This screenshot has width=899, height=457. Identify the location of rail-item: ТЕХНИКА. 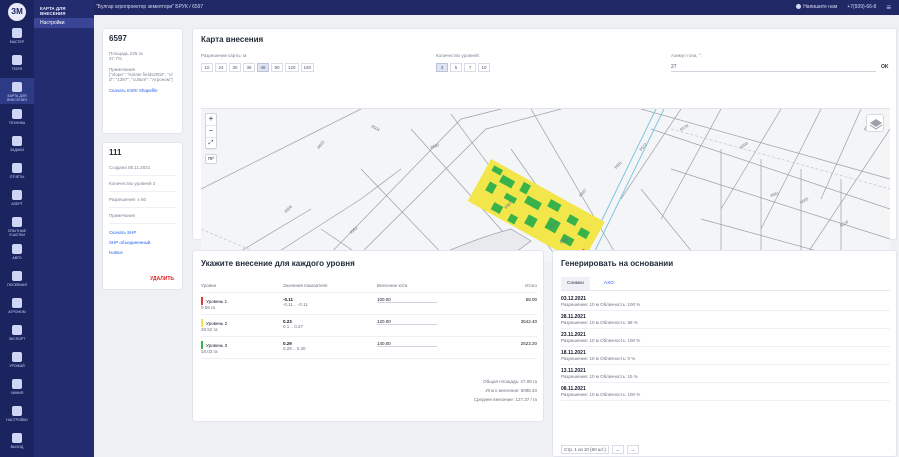
(17, 118).